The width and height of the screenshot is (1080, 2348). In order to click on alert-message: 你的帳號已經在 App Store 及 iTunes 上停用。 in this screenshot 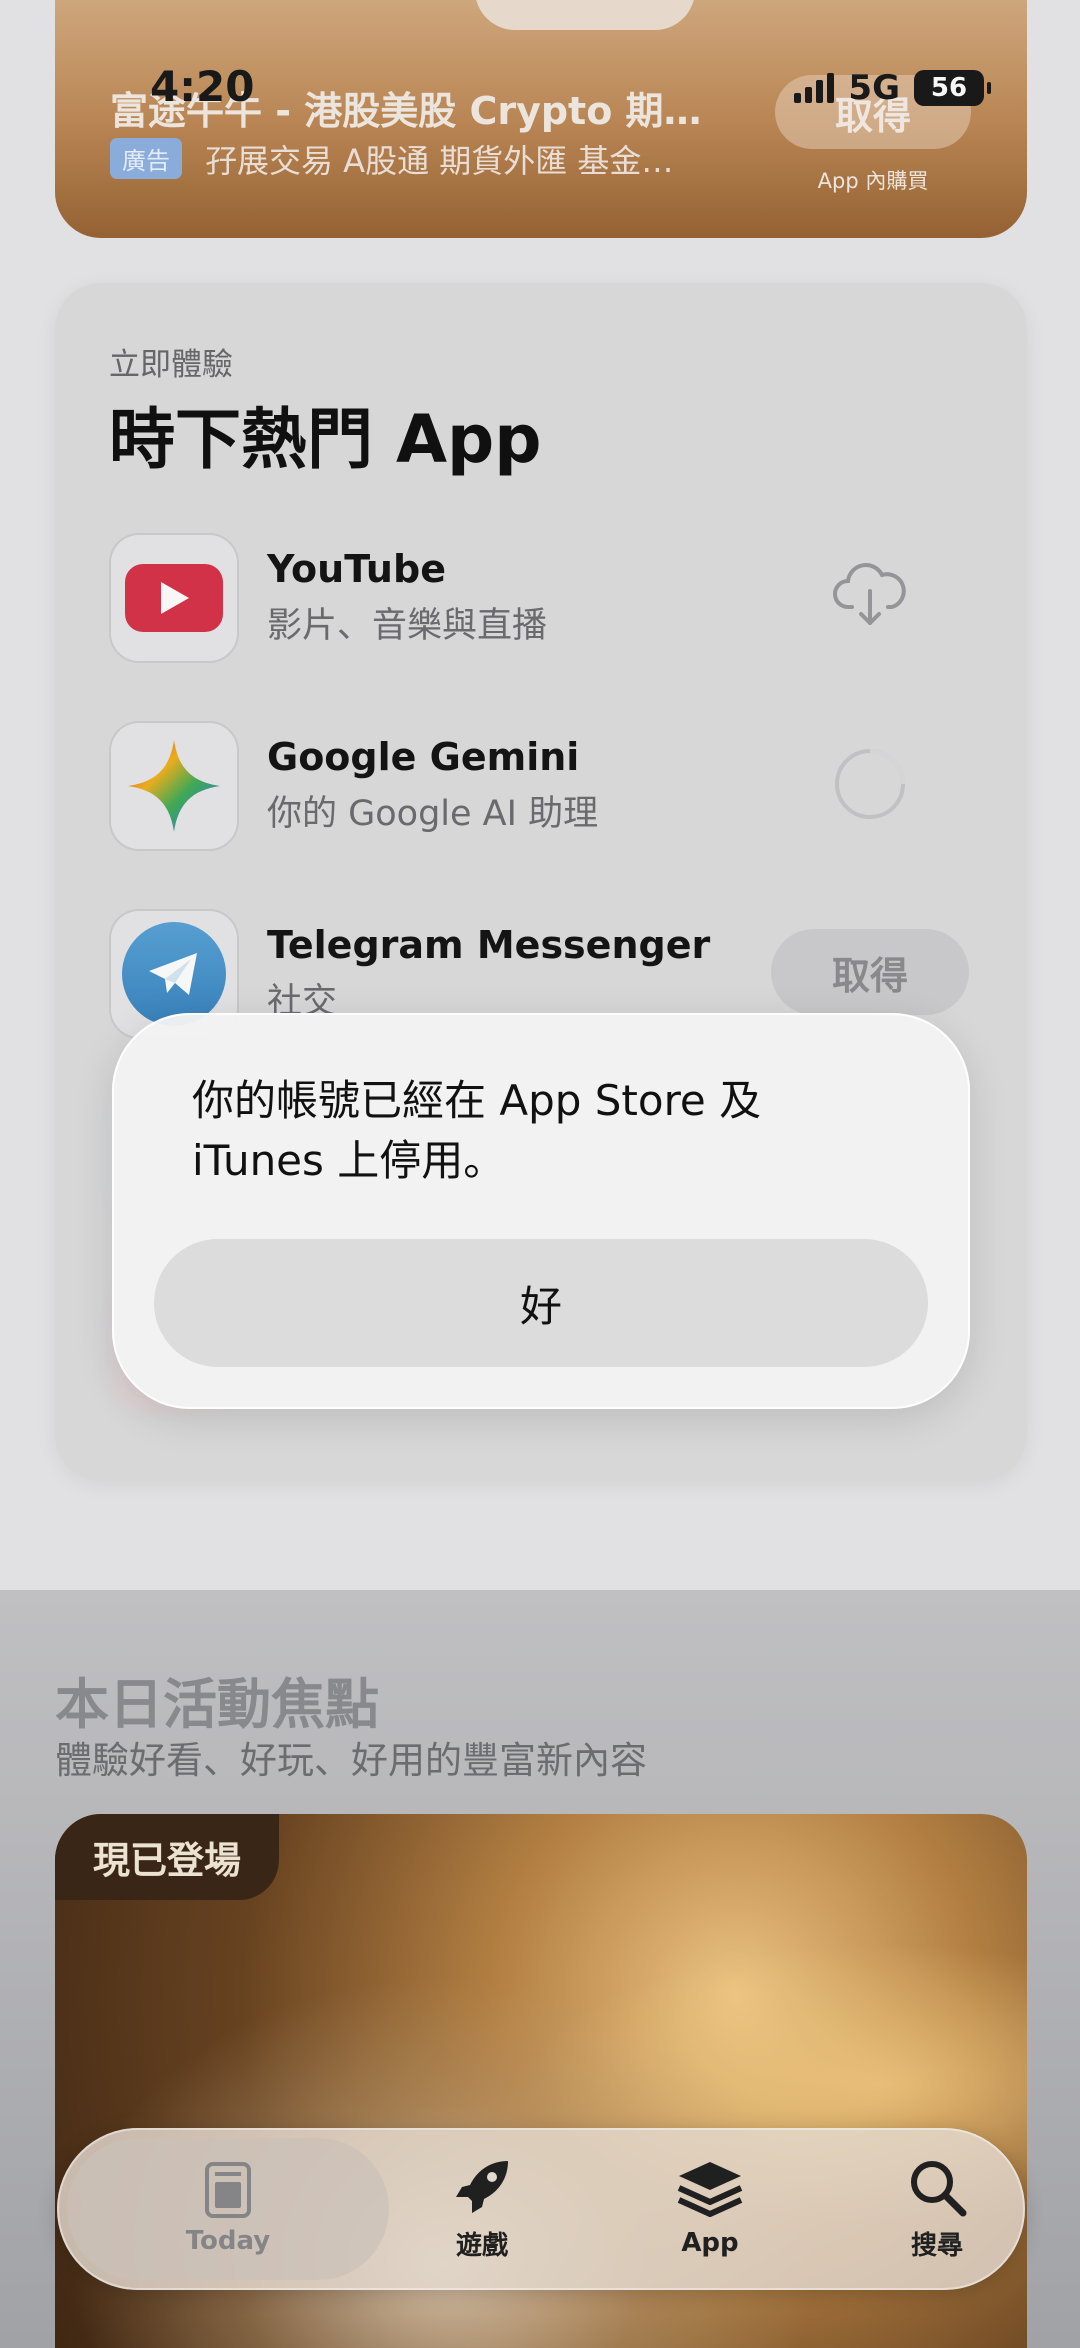, I will do `click(477, 1130)`.